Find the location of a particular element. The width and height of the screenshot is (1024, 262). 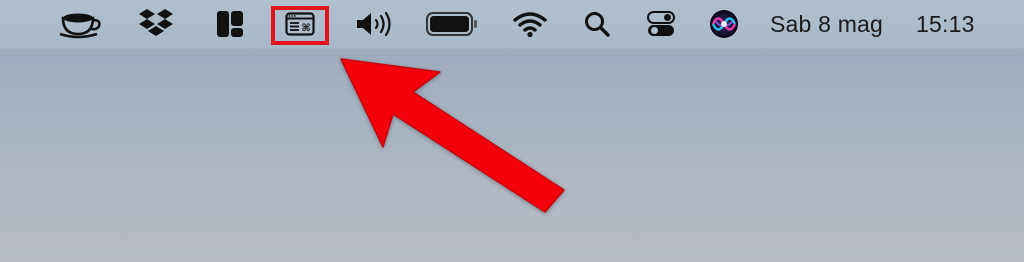

annotation-arrow is located at coordinates (452, 135).